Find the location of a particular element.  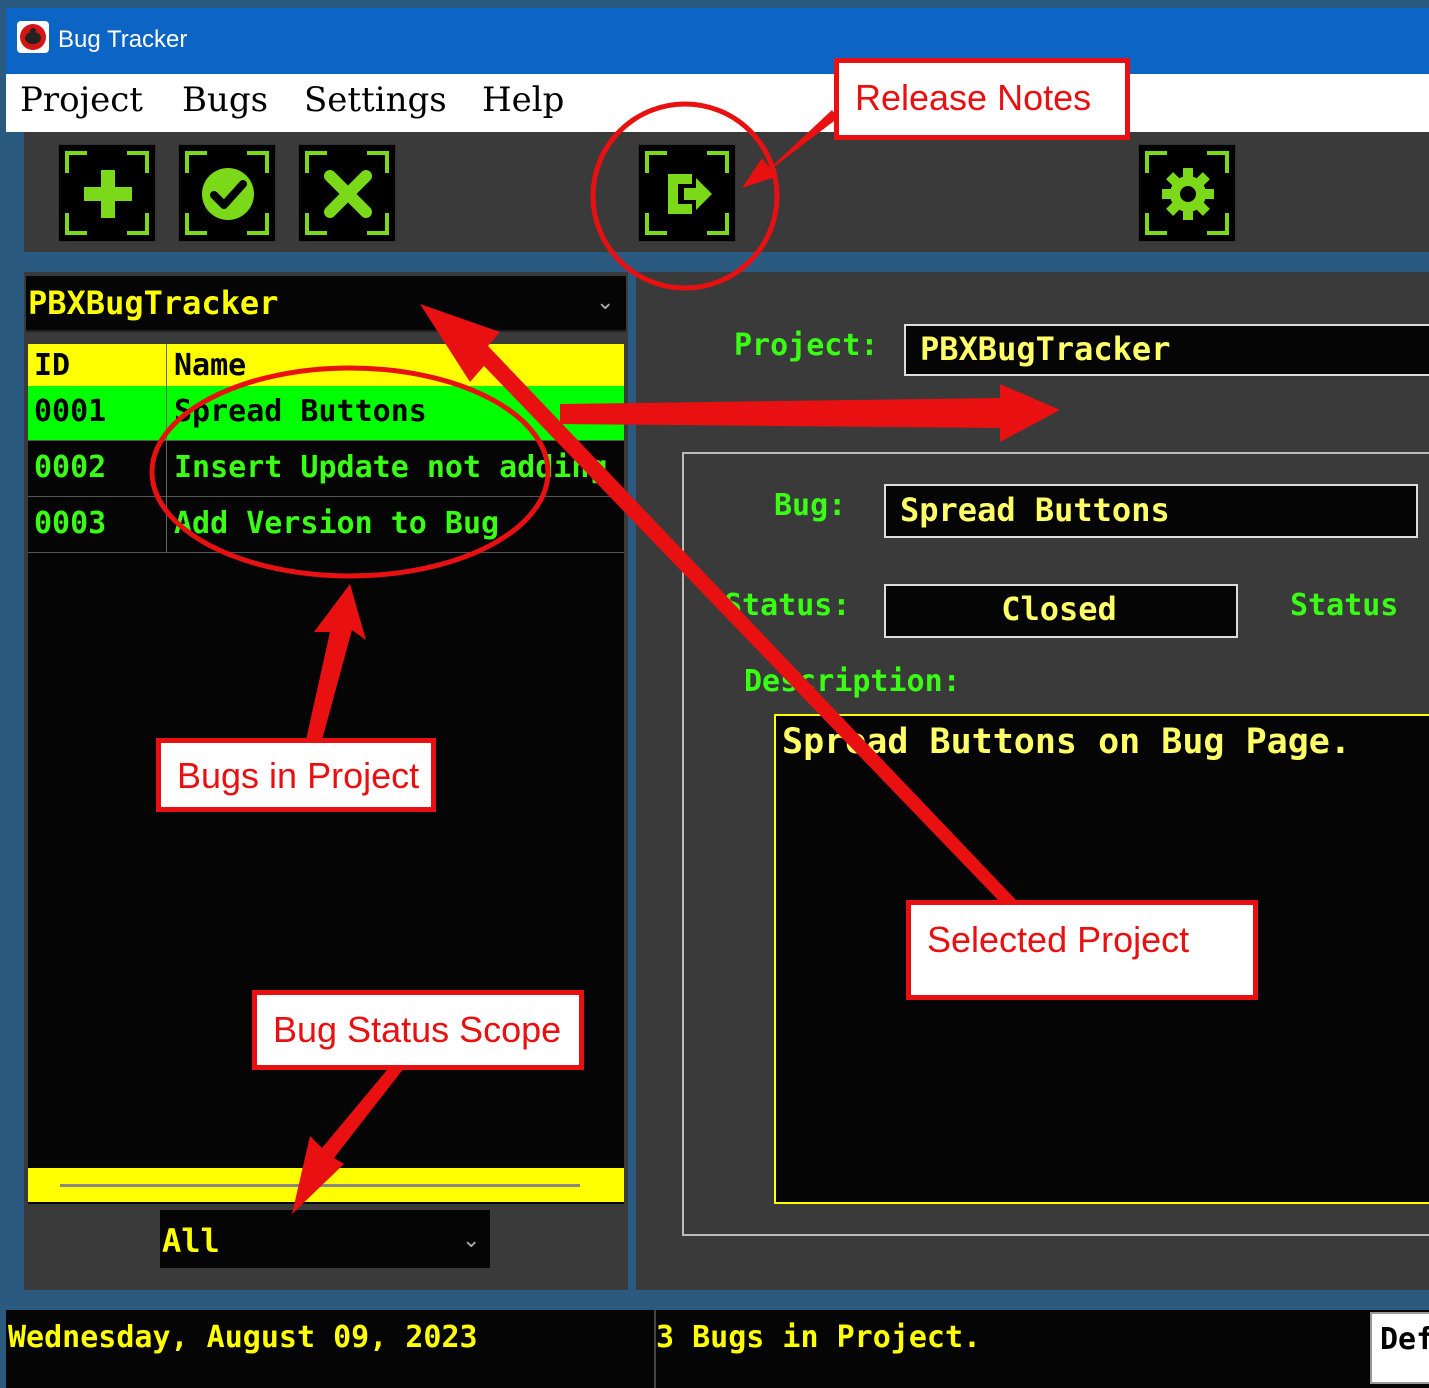

title-bar is located at coordinates (717, 41).